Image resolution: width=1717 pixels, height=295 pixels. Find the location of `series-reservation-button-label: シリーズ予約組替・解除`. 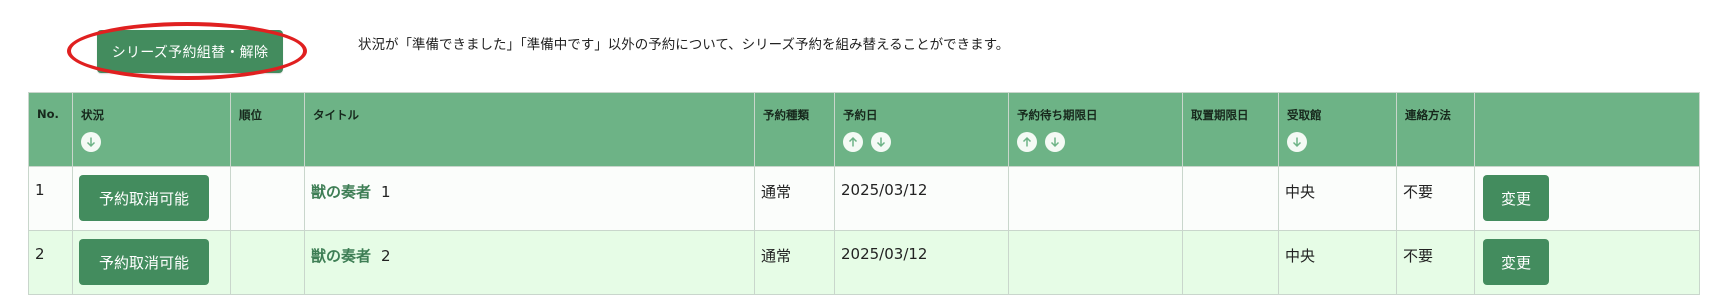

series-reservation-button-label: シリーズ予約組替・解除 is located at coordinates (190, 52).